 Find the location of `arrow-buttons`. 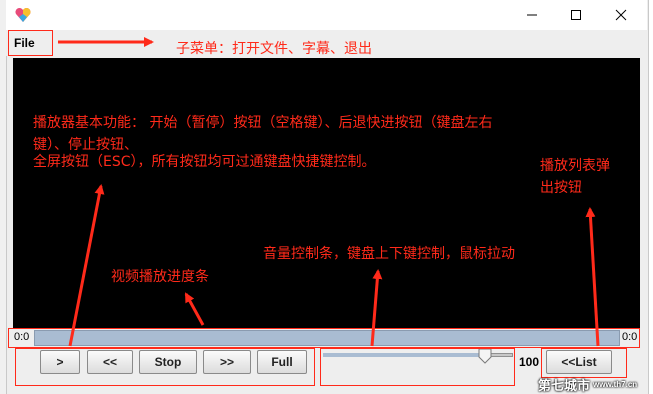

arrow-buttons is located at coordinates (86, 265).